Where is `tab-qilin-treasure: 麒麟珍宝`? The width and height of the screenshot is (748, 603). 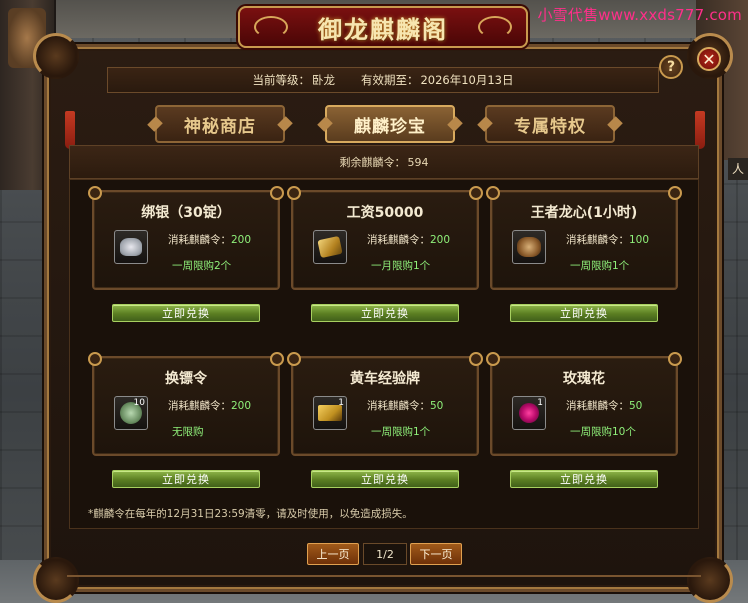 tab-qilin-treasure: 麒麟珍宝 is located at coordinates (390, 124).